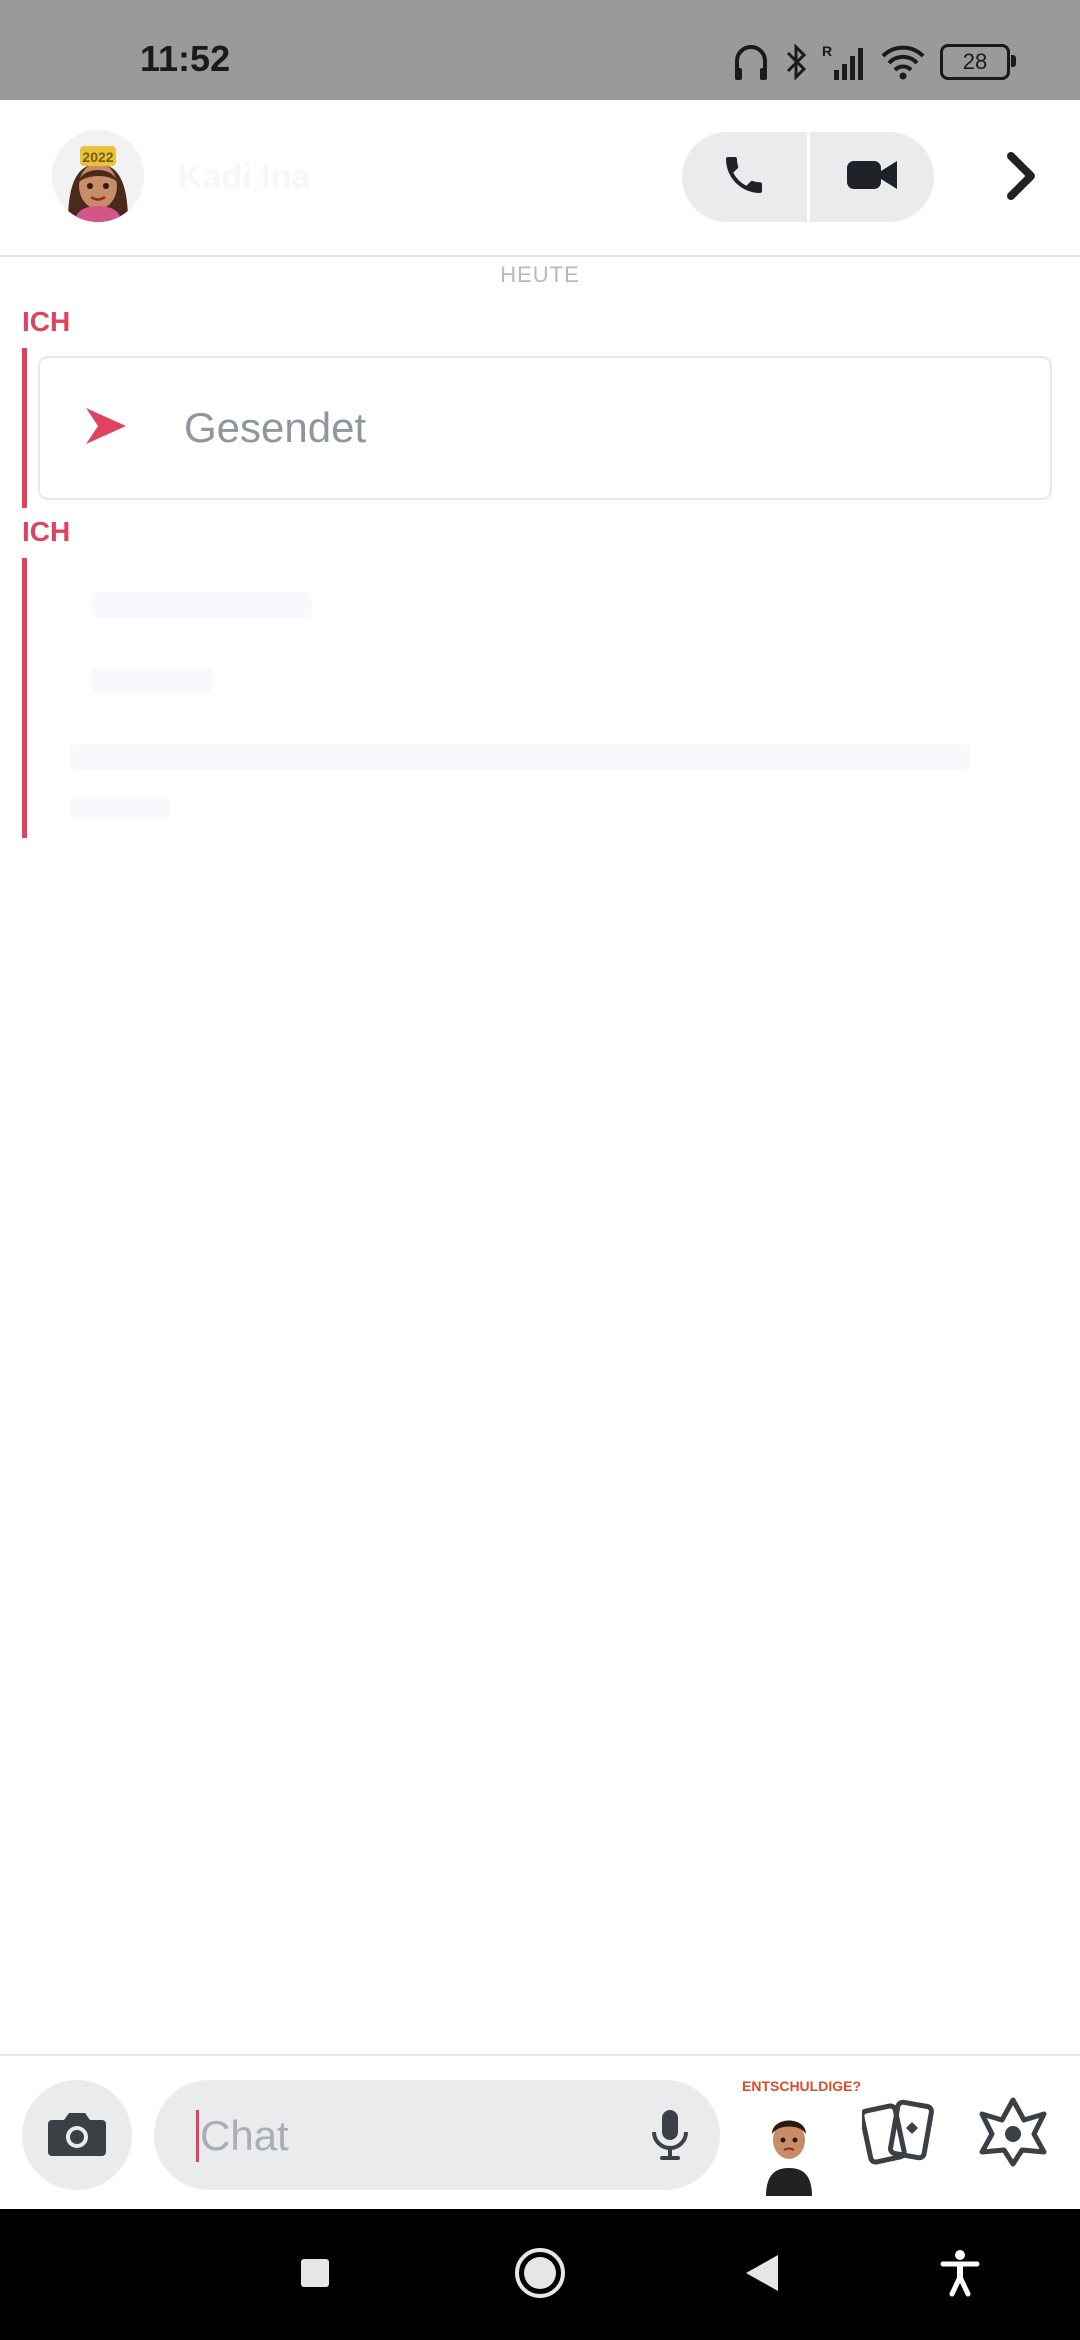 The image size is (1080, 2340). I want to click on home-button, so click(540, 2275).